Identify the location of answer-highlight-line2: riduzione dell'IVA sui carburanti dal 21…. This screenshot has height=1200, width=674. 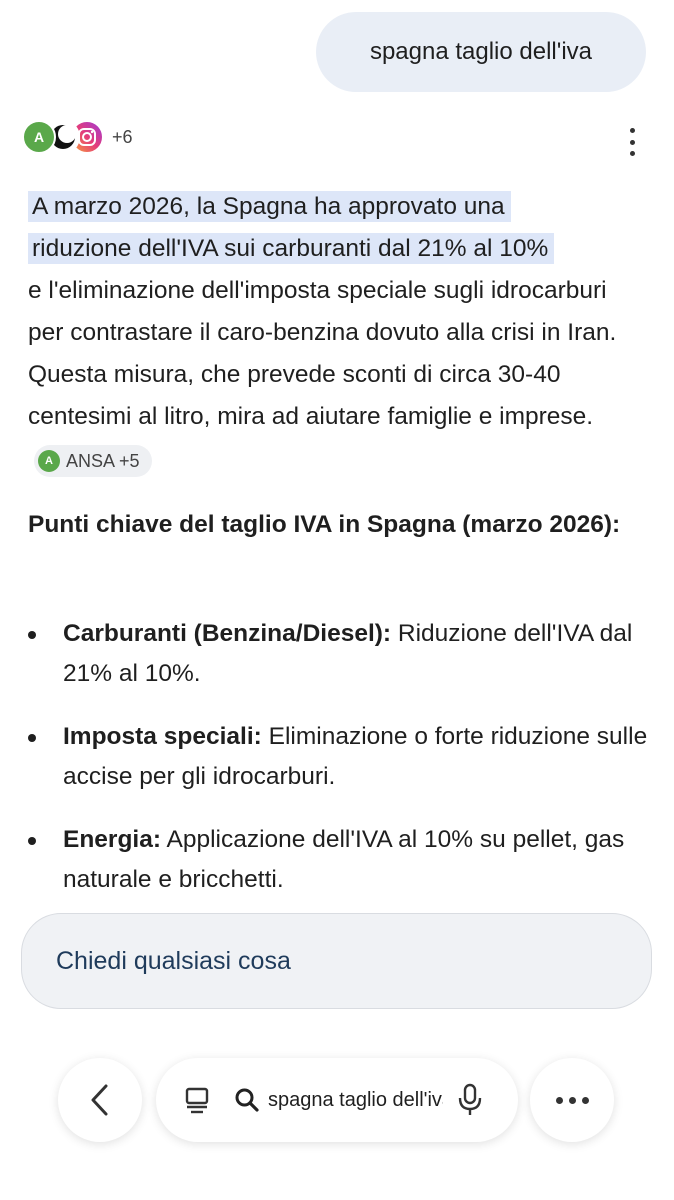
(291, 248).